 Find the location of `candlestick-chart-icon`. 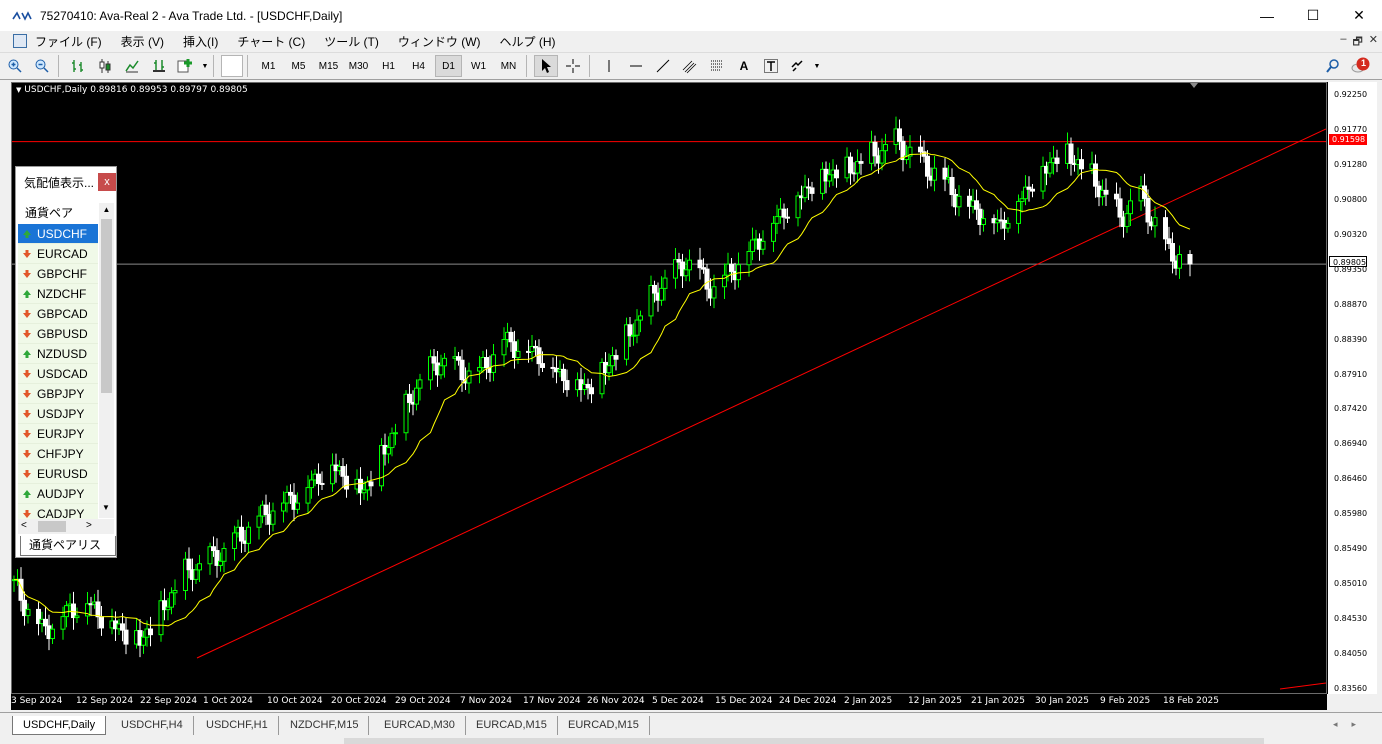

candlestick-chart-icon is located at coordinates (105, 66).